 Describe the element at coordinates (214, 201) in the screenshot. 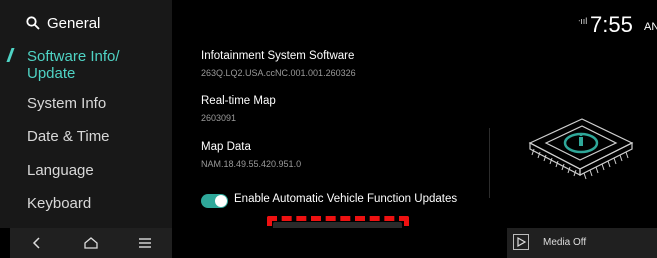

I see `auto-update-toggle` at that location.